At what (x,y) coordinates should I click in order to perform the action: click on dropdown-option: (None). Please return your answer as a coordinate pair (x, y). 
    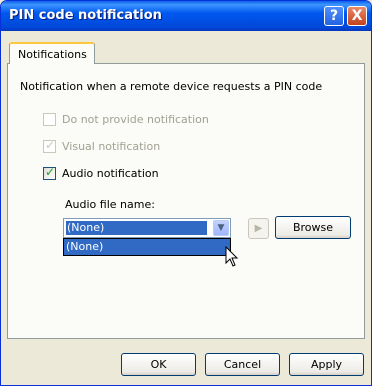
    Looking at the image, I should click on (147, 247).